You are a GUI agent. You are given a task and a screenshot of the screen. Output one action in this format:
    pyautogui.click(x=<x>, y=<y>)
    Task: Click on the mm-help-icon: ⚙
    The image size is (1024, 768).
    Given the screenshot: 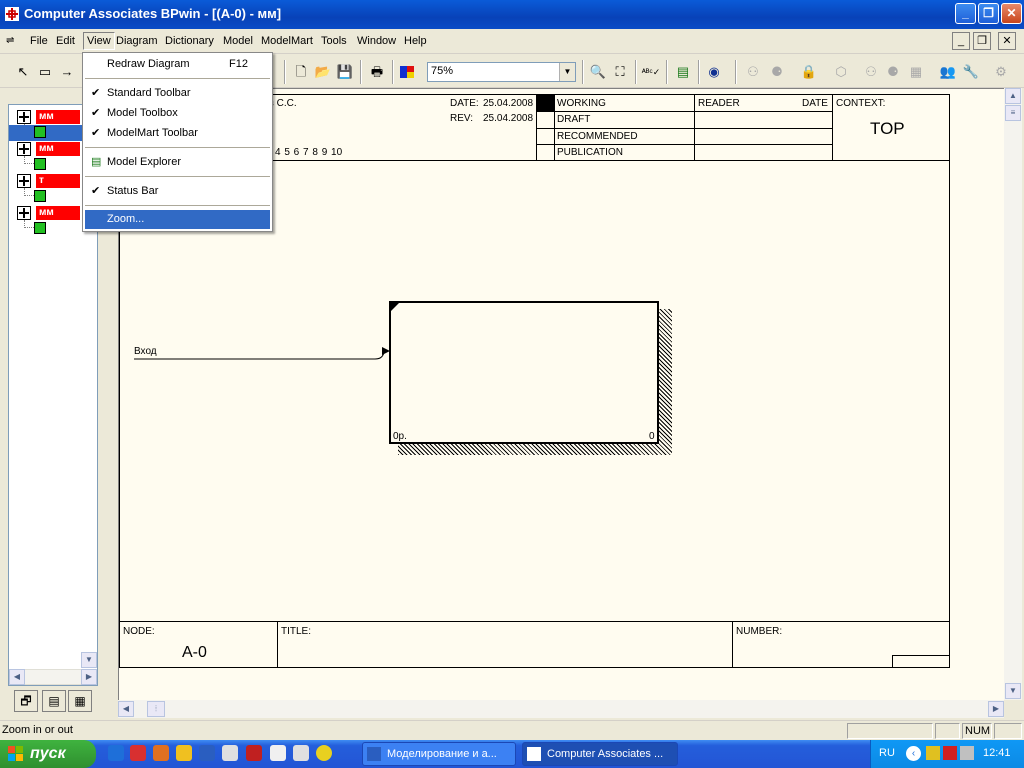 What is the action you would take?
    pyautogui.click(x=1001, y=72)
    